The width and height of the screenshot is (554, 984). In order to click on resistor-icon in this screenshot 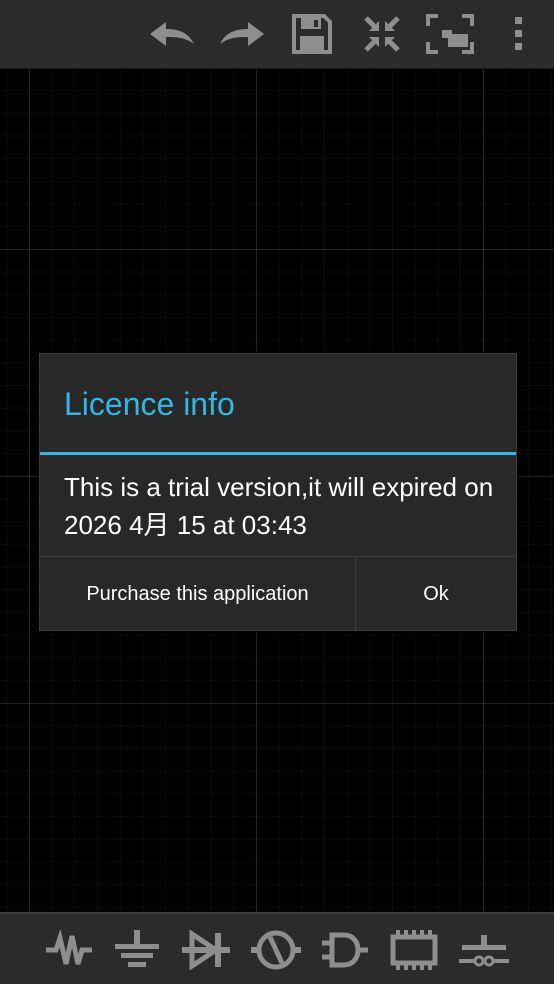, I will do `click(69, 950)`.